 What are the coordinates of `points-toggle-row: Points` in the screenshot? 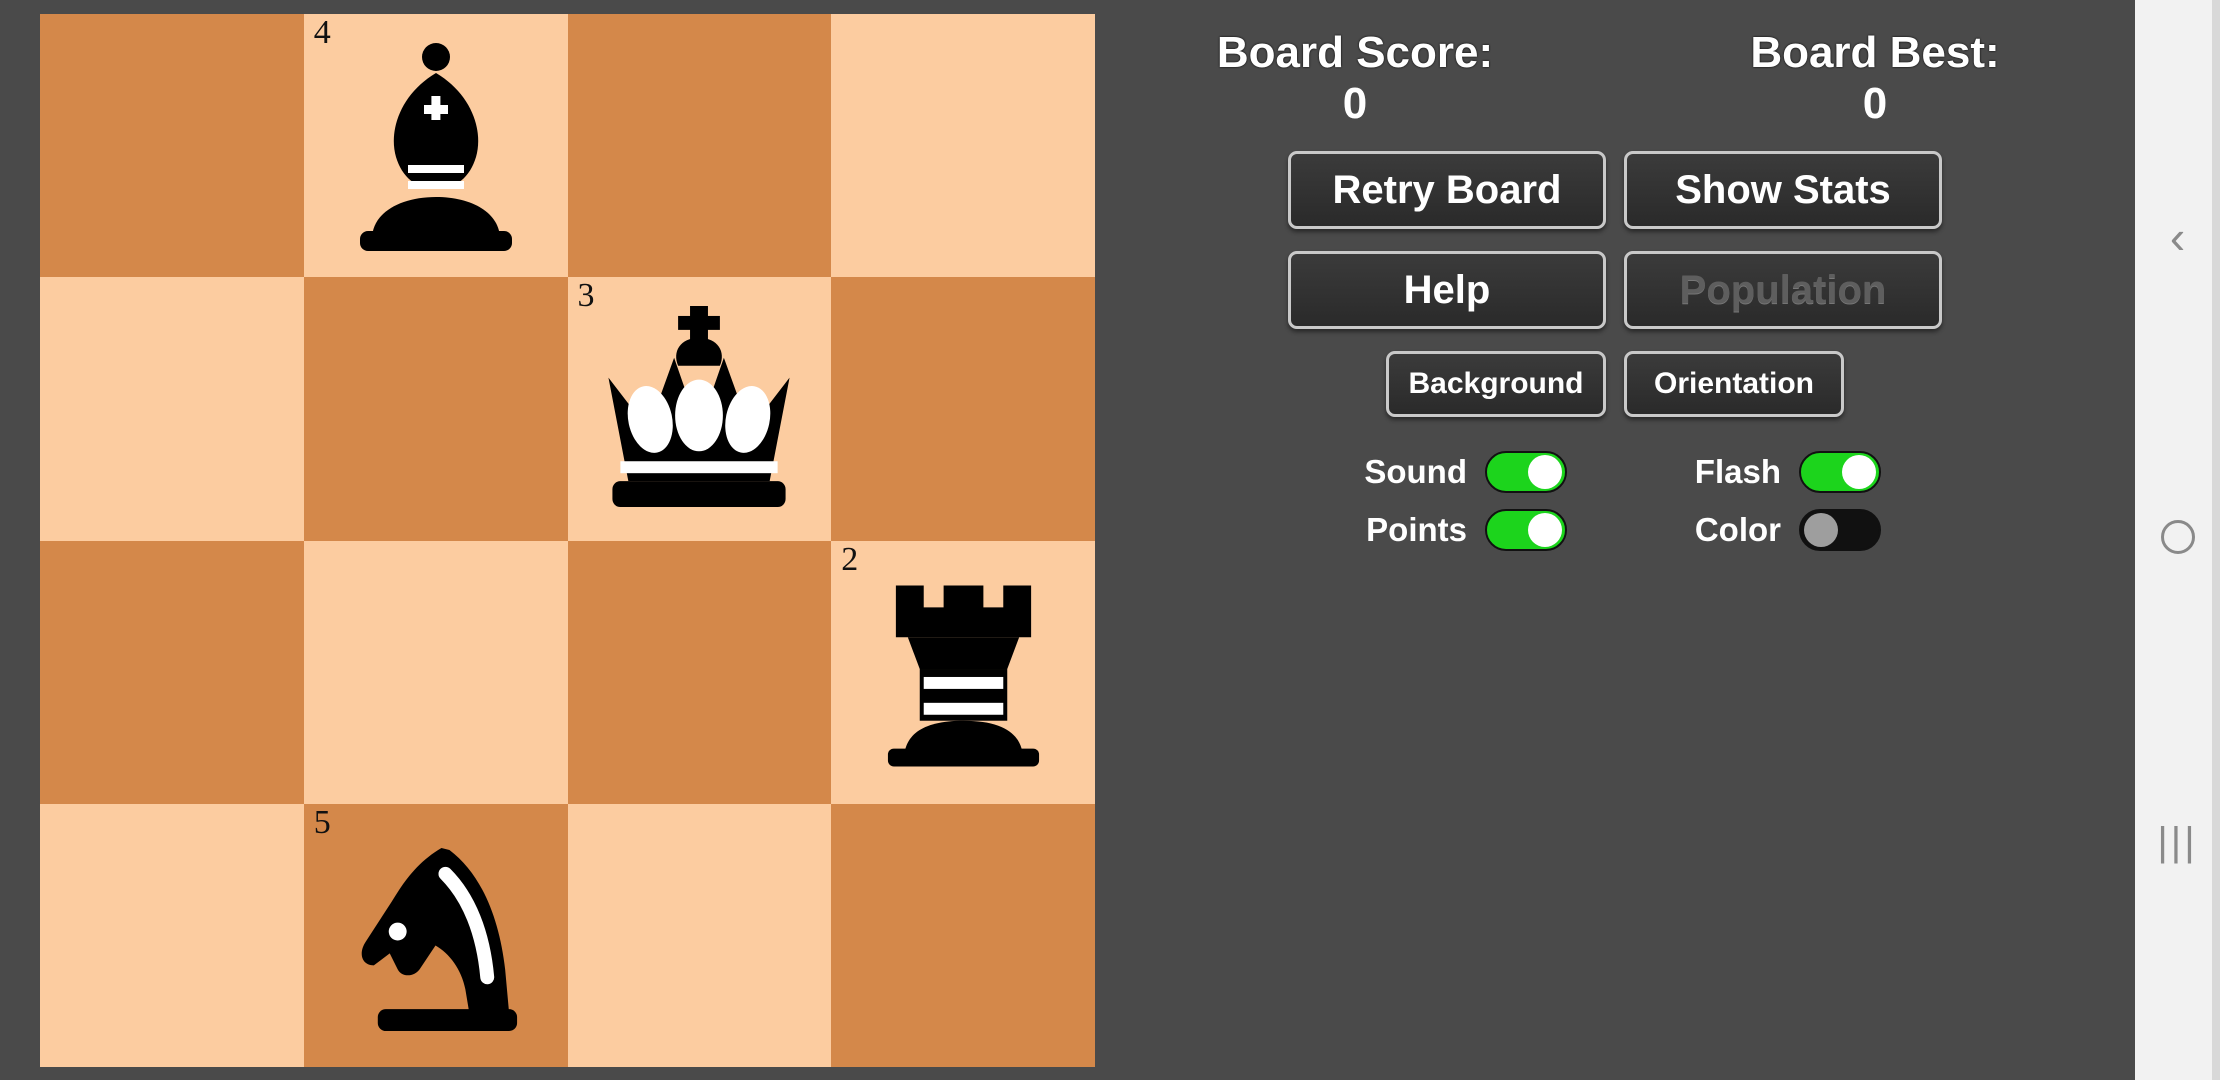 It's located at (1458, 530).